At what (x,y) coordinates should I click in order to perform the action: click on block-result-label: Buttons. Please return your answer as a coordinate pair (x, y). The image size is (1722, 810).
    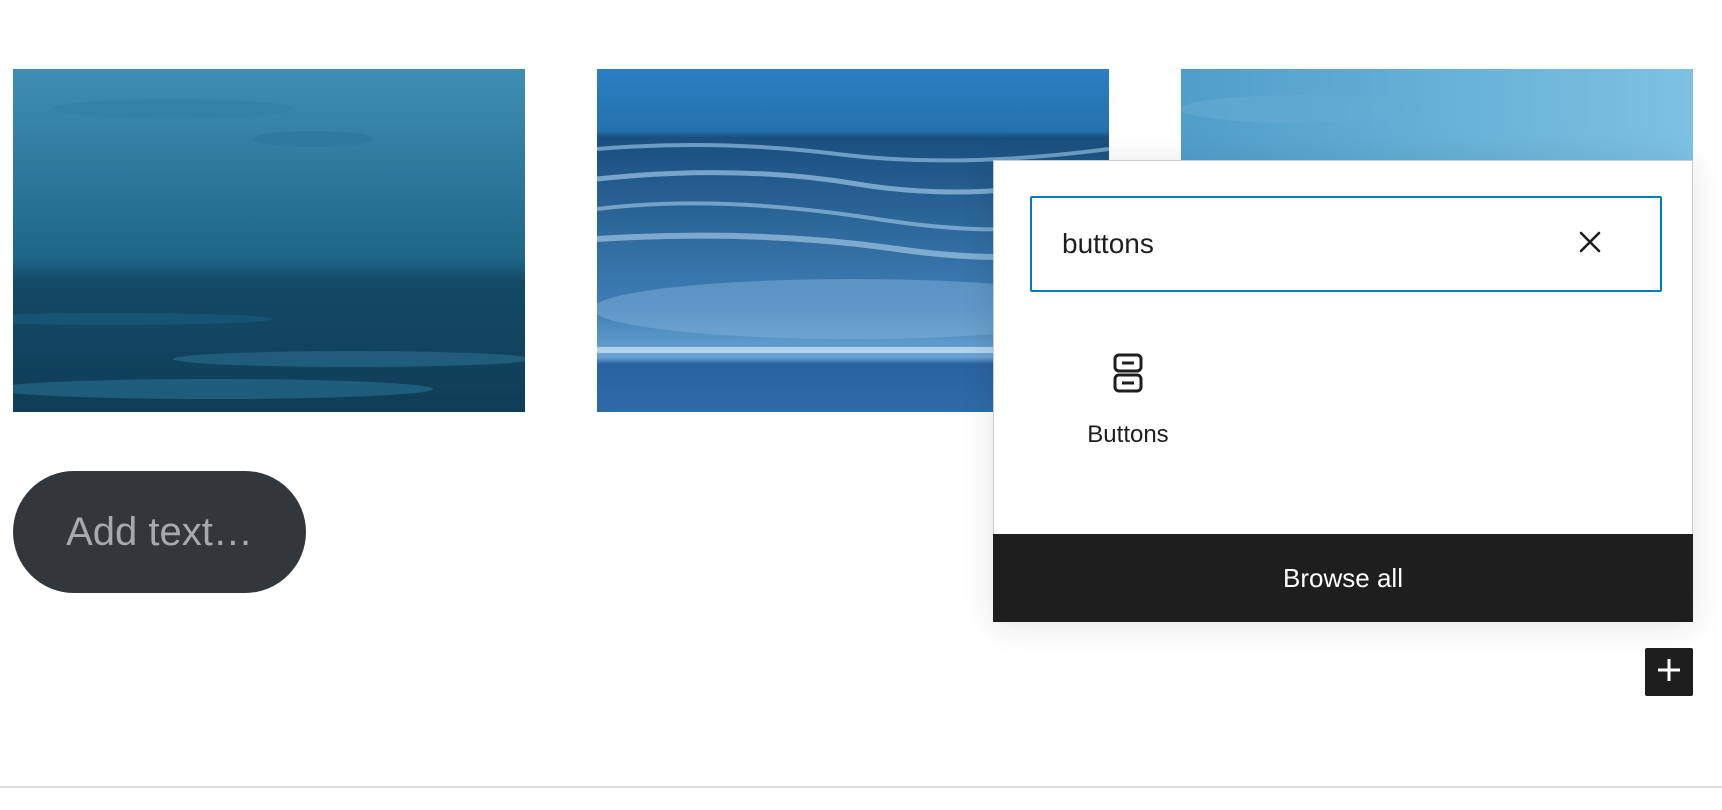
    Looking at the image, I should click on (1128, 434).